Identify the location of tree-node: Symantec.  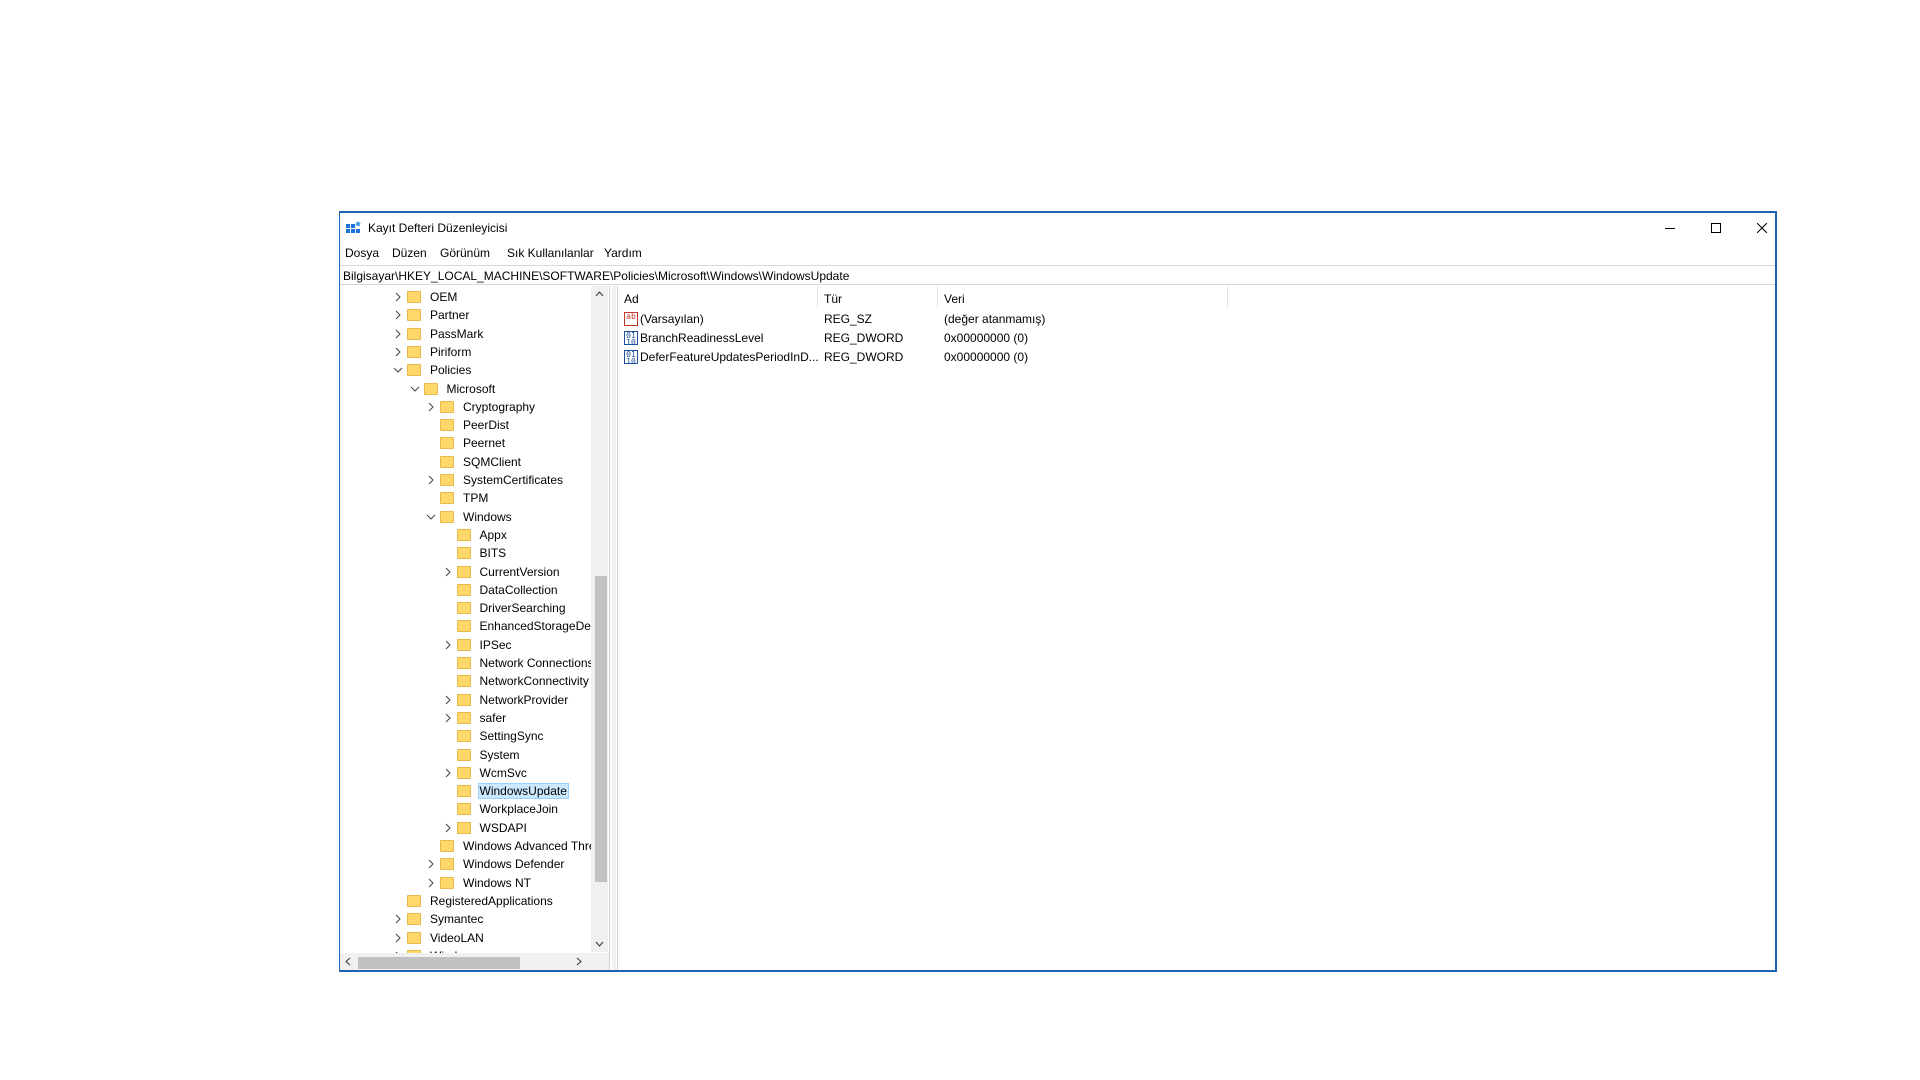
(438, 919).